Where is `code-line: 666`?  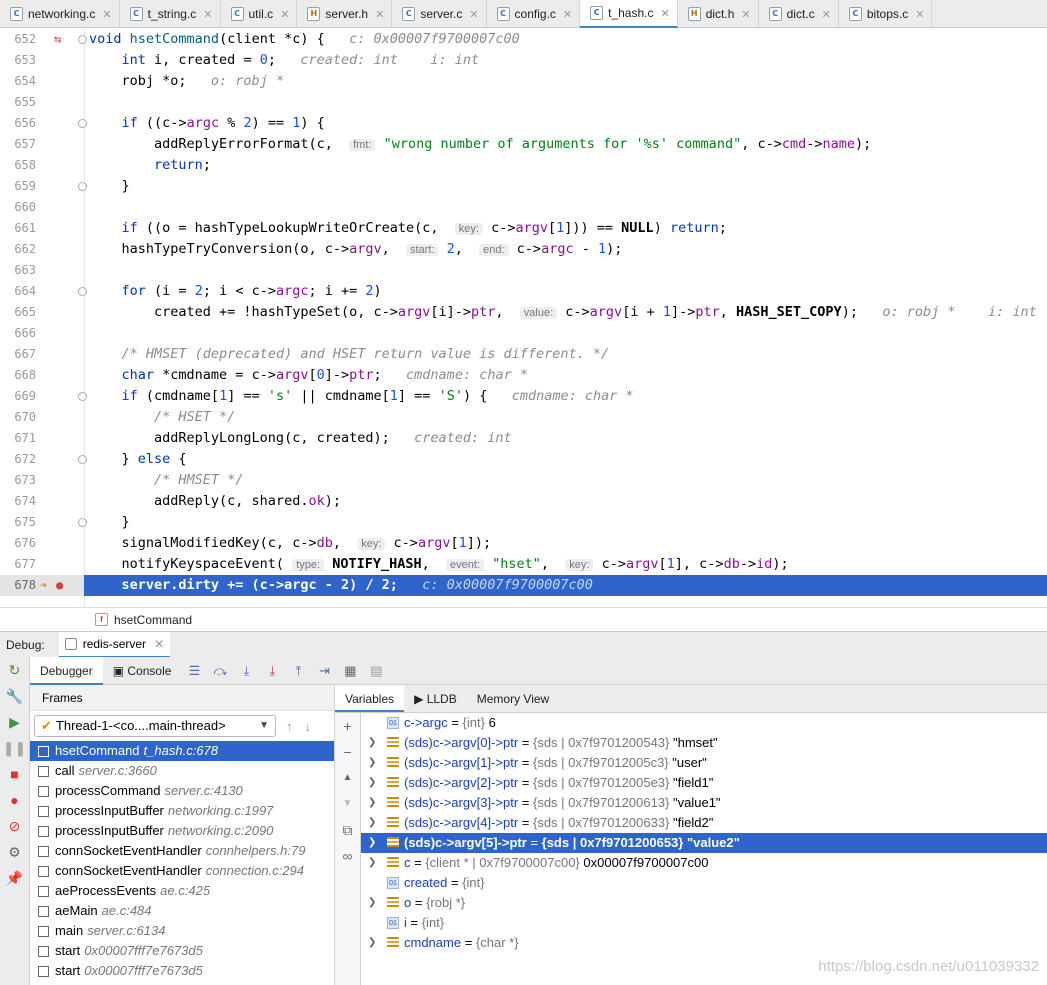
code-line: 666 is located at coordinates (523, 333).